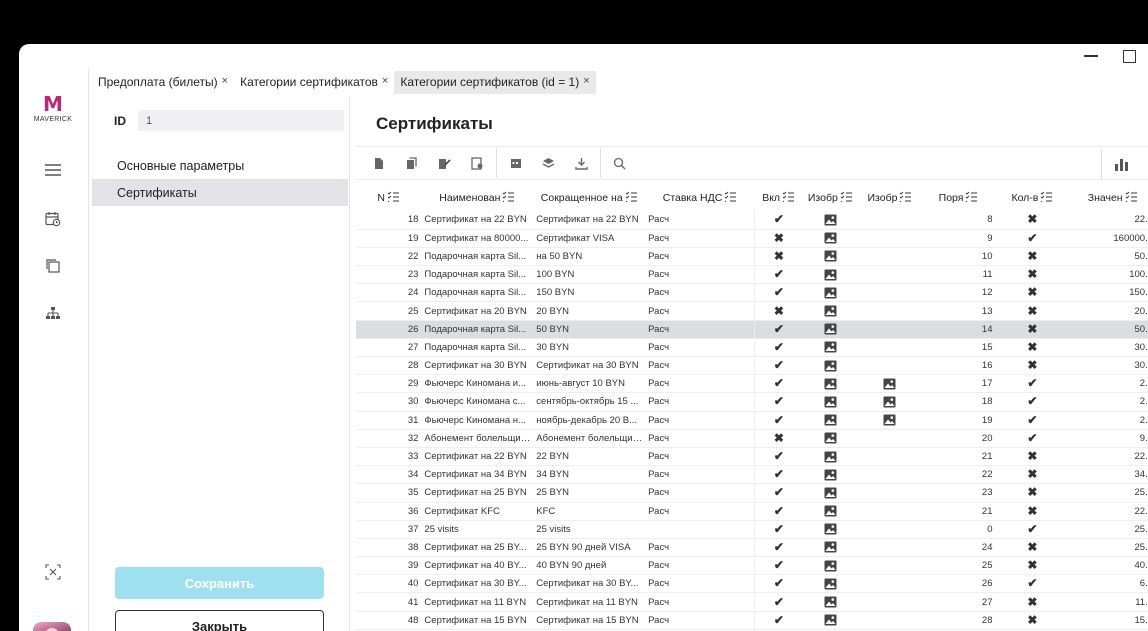 Image resolution: width=1148 pixels, height=631 pixels. What do you see at coordinates (830, 220) in the screenshot?
I see `image-icon` at bounding box center [830, 220].